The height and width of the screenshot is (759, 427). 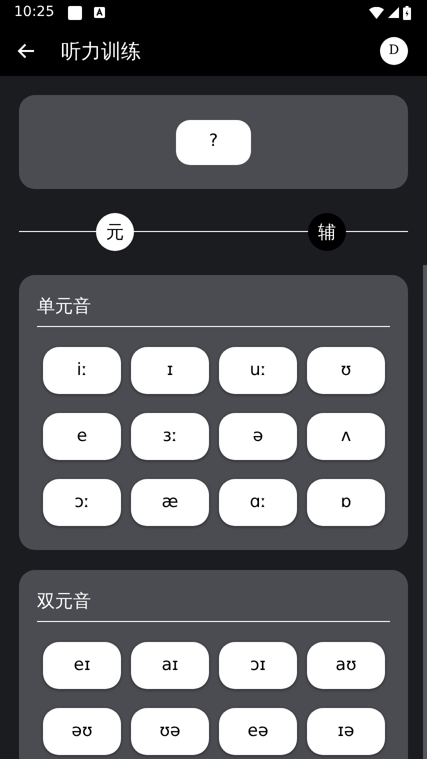 I want to click on user-avatar: D, so click(x=394, y=50).